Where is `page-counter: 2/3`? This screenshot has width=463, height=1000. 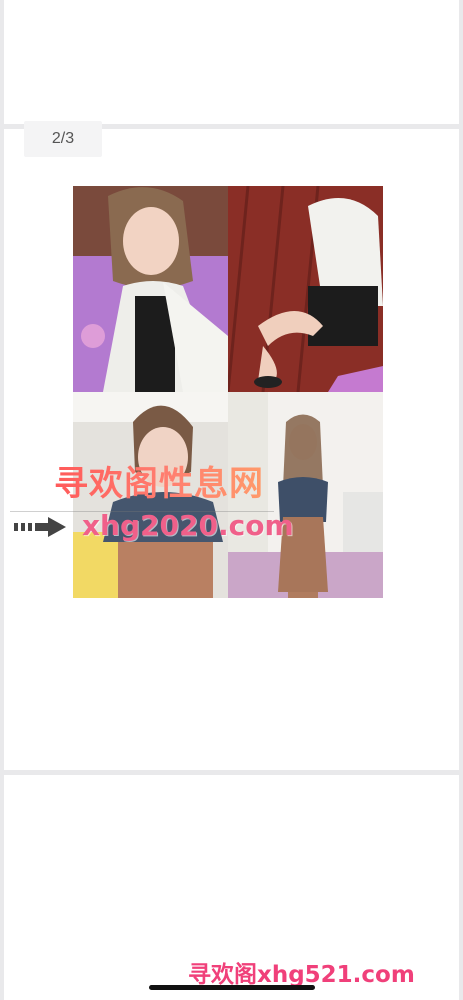
page-counter: 2/3 is located at coordinates (63, 139).